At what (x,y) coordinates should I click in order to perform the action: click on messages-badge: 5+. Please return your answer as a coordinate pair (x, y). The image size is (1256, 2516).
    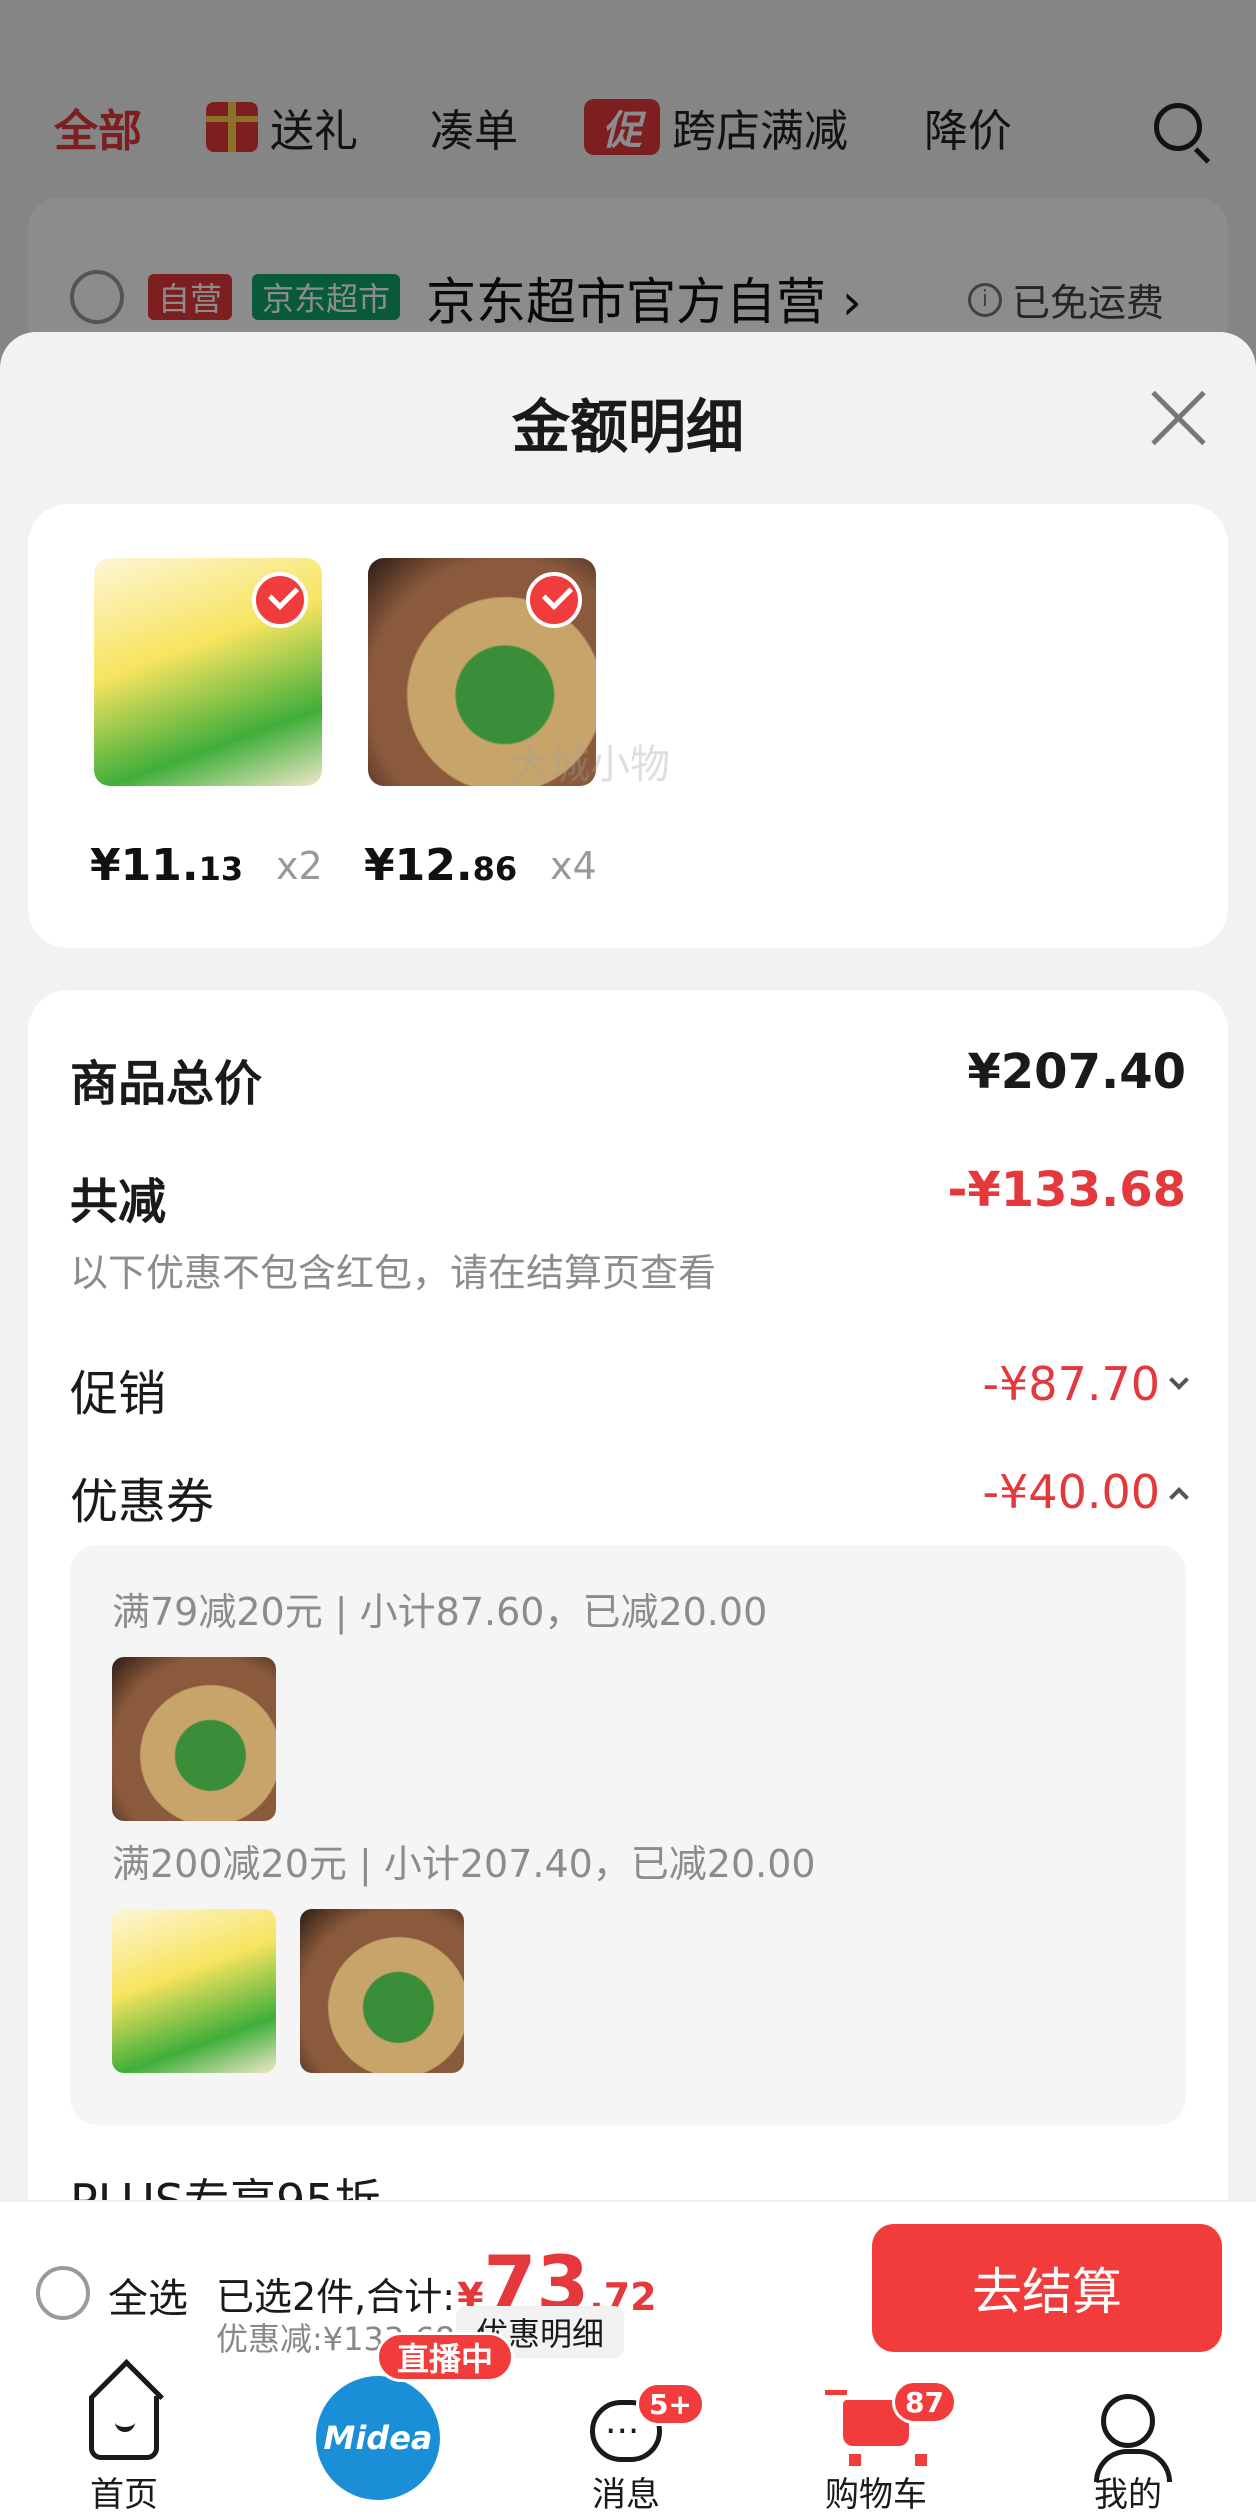
    Looking at the image, I should click on (670, 2404).